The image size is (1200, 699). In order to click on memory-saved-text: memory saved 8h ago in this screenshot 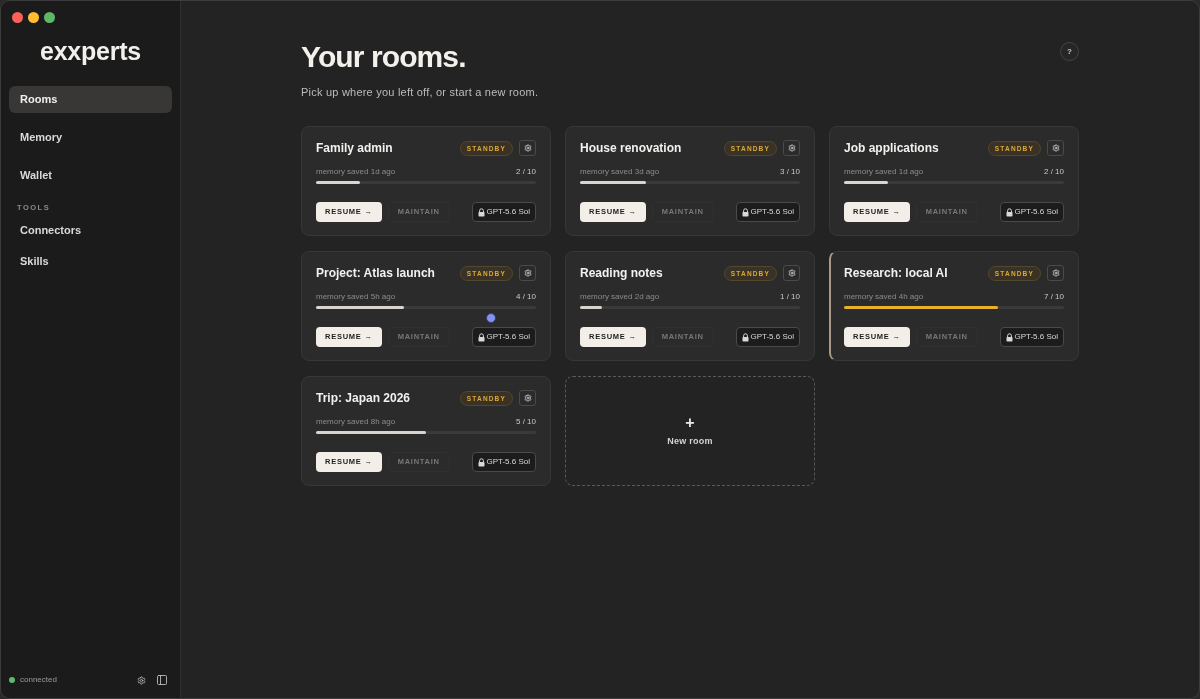, I will do `click(356, 421)`.